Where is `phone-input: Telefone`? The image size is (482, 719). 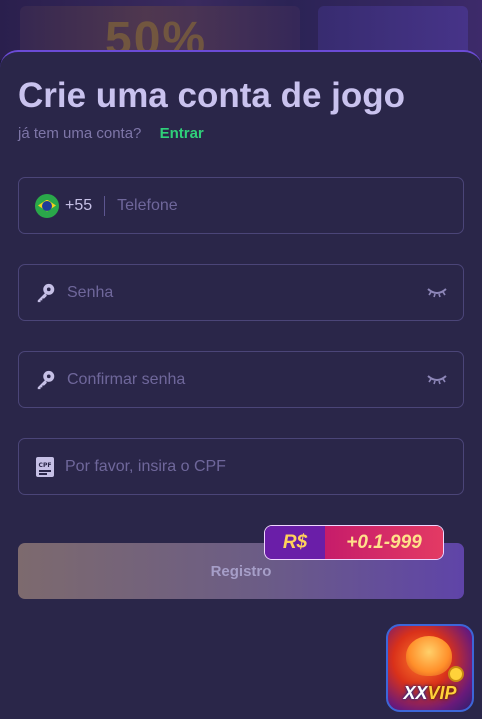
phone-input: Telefone is located at coordinates (147, 206).